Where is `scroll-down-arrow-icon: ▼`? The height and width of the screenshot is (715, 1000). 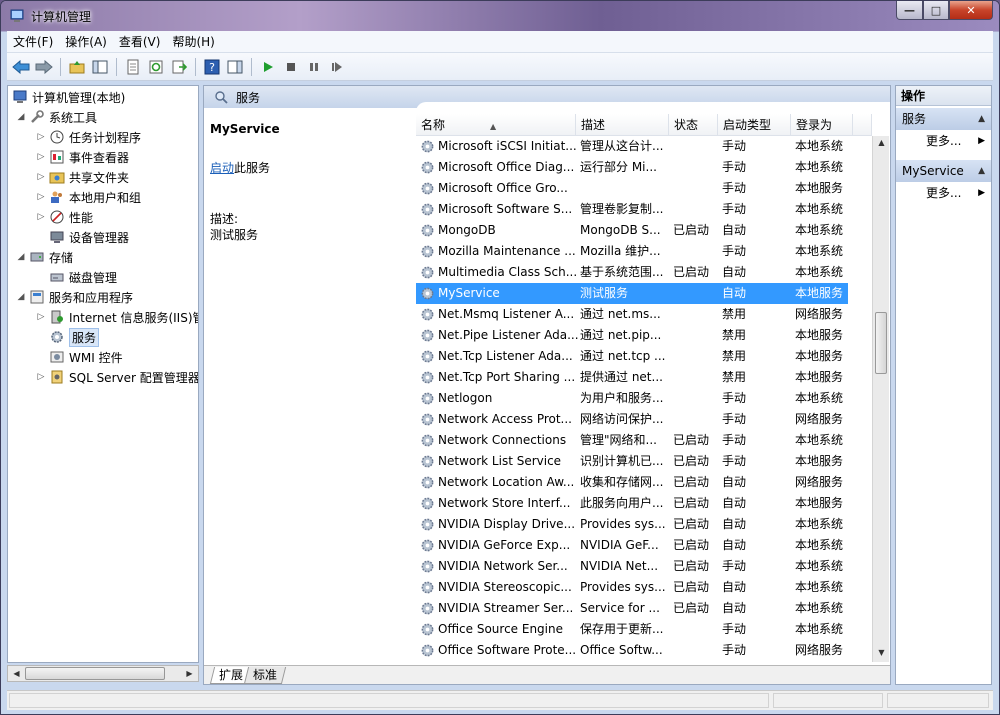
scroll-down-arrow-icon: ▼ is located at coordinates (881, 652).